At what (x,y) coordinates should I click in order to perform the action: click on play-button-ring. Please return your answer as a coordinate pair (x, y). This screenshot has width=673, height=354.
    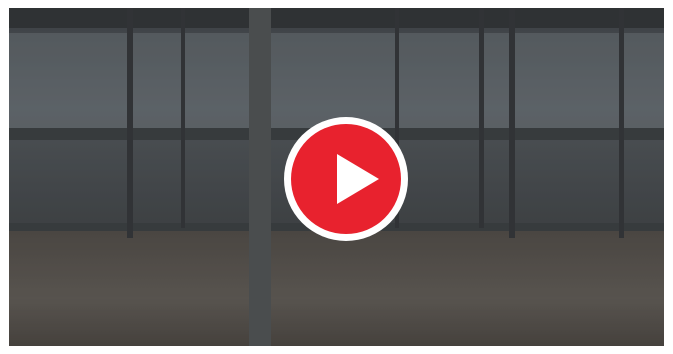
    Looking at the image, I should click on (346, 179).